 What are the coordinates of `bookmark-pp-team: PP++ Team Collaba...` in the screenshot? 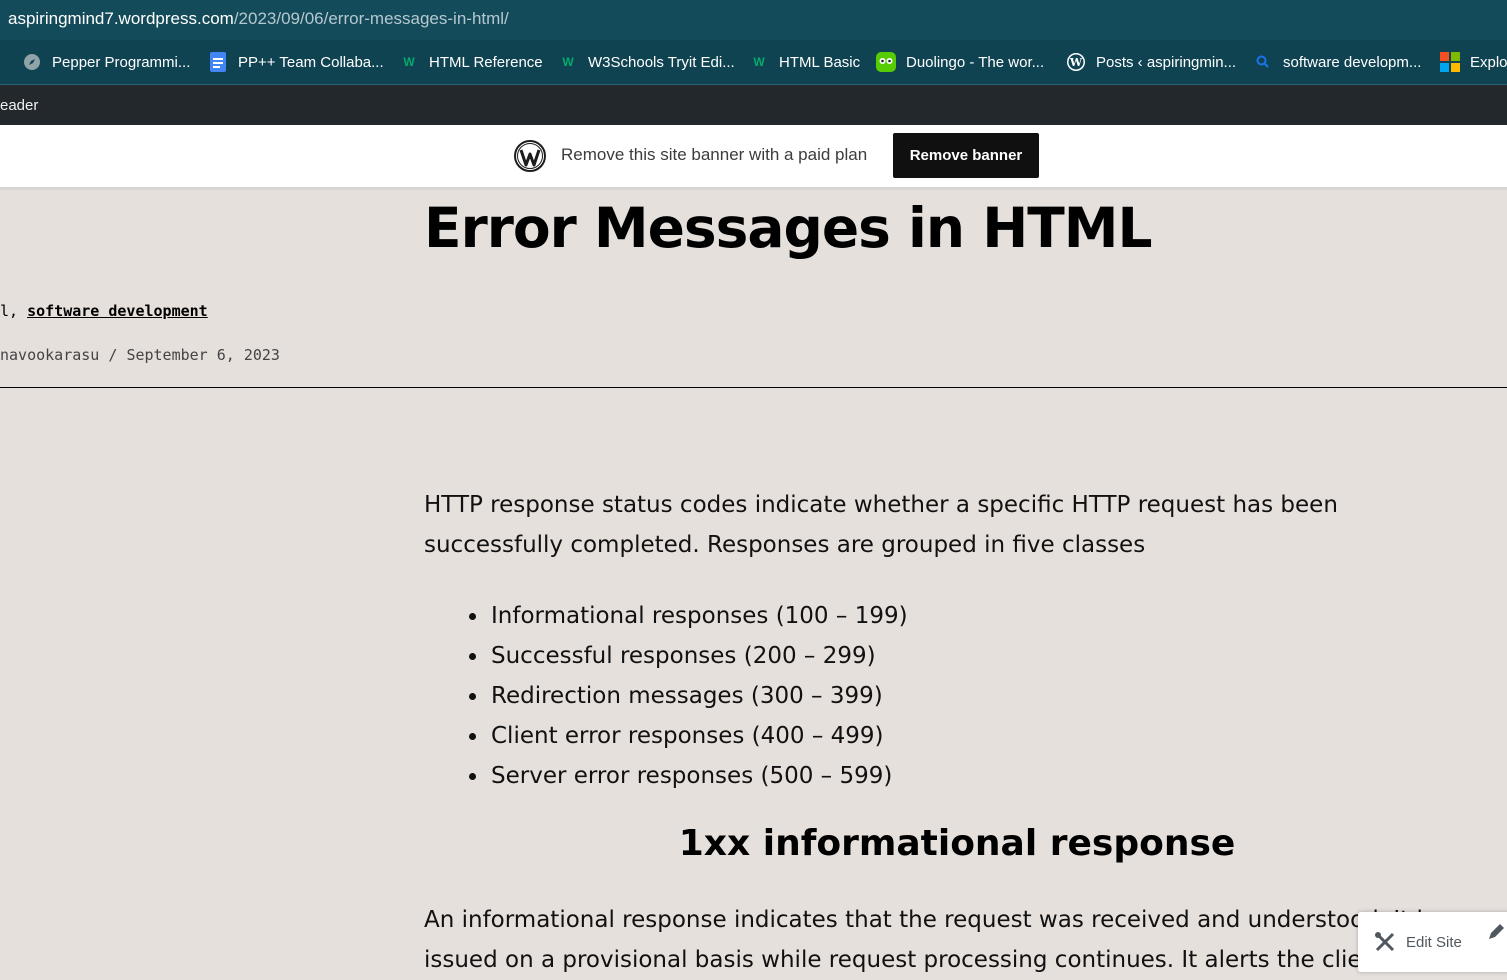 It's located at (296, 62).